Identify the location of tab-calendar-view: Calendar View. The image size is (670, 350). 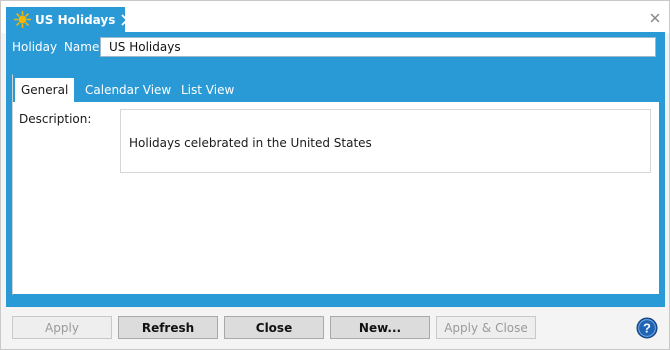
(128, 90).